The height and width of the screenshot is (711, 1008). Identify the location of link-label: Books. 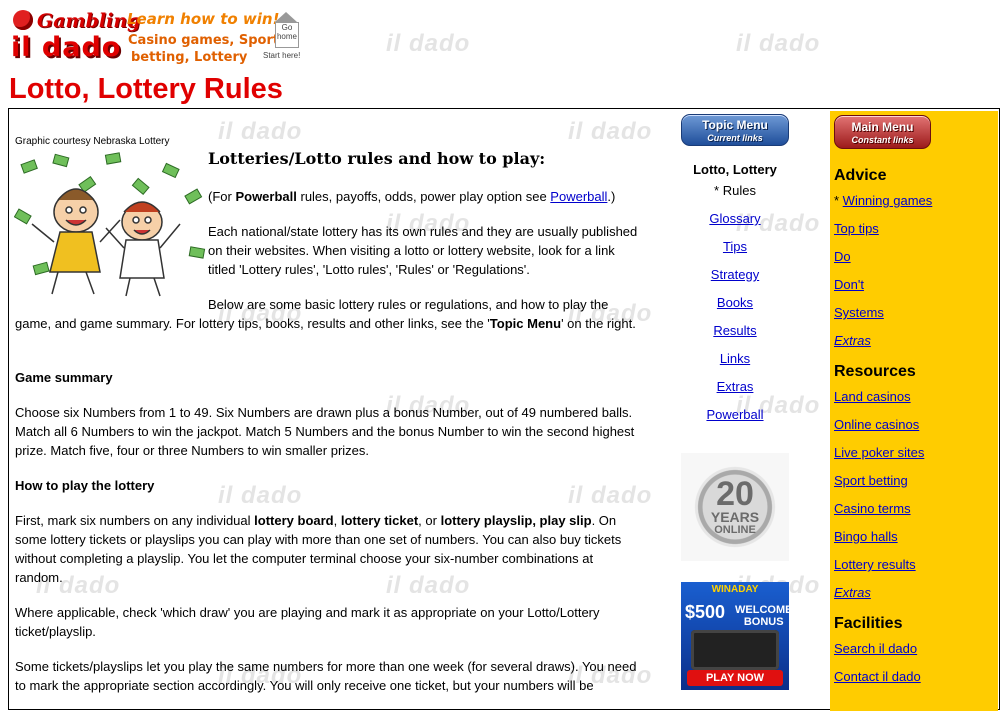
(735, 302).